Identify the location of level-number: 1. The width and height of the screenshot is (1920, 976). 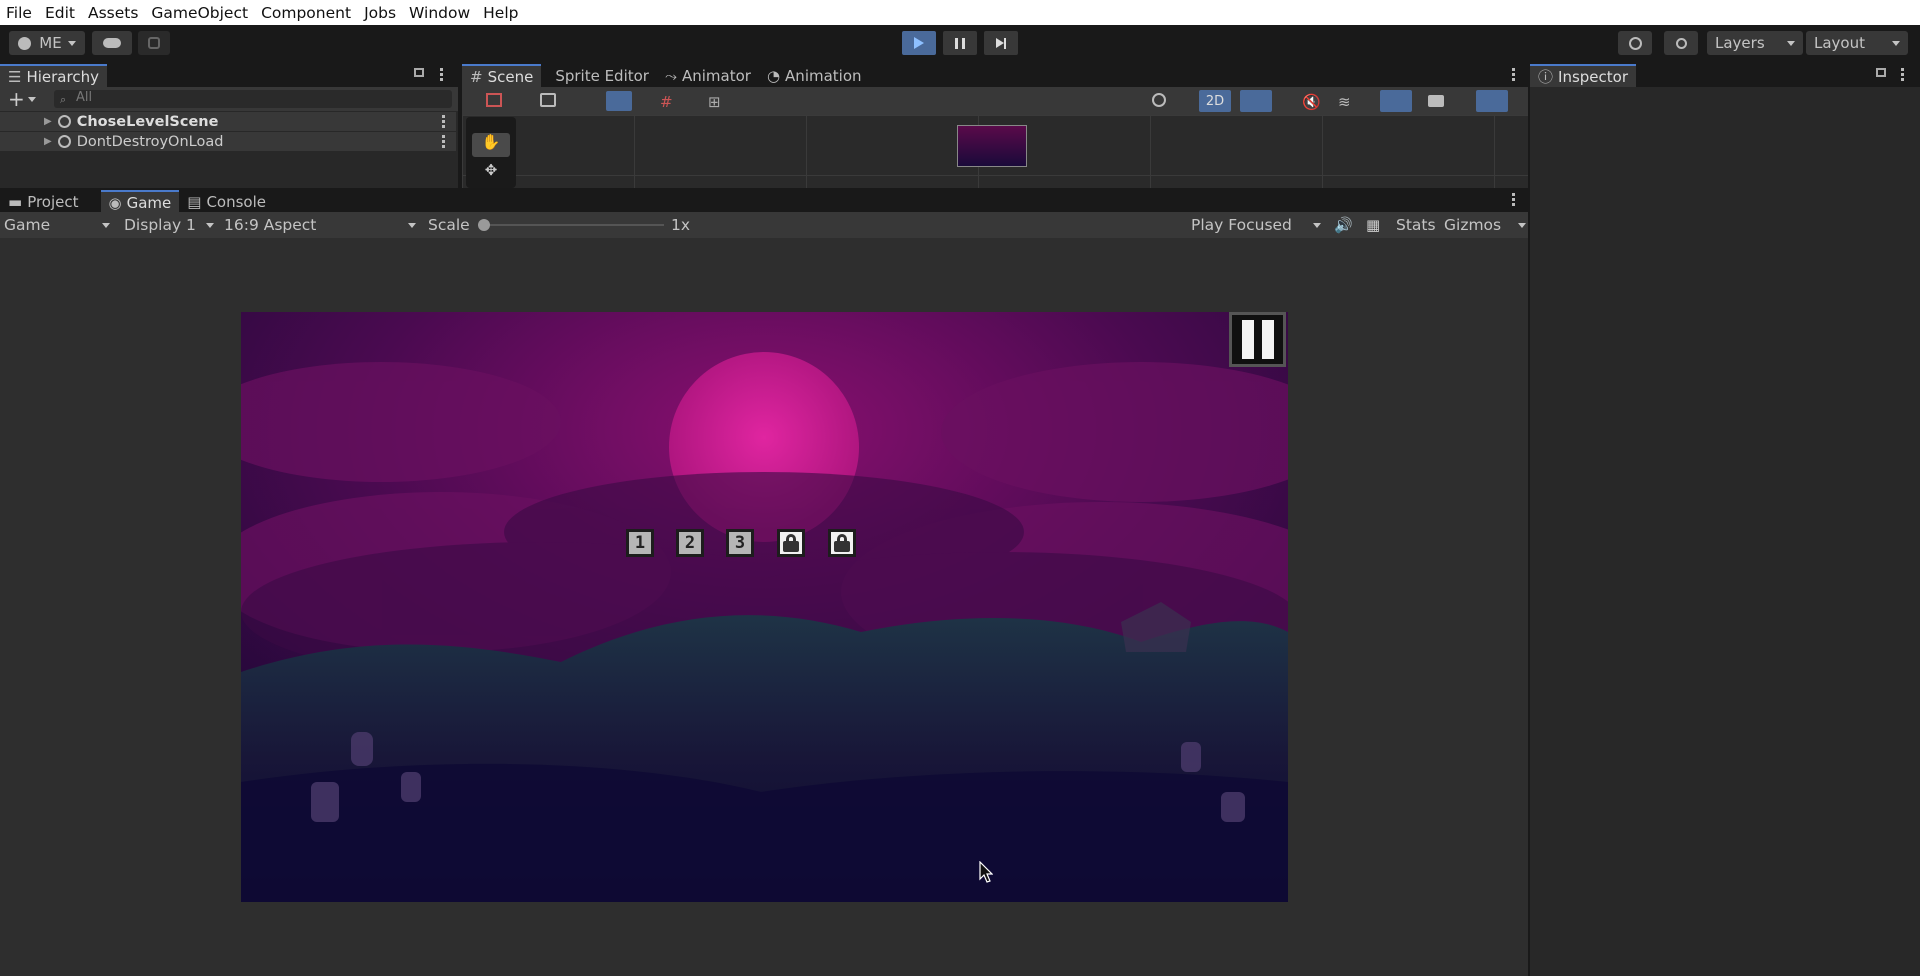
(640, 543).